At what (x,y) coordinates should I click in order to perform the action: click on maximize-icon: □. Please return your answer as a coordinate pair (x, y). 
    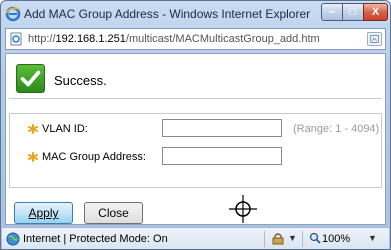
    Looking at the image, I should click on (353, 12).